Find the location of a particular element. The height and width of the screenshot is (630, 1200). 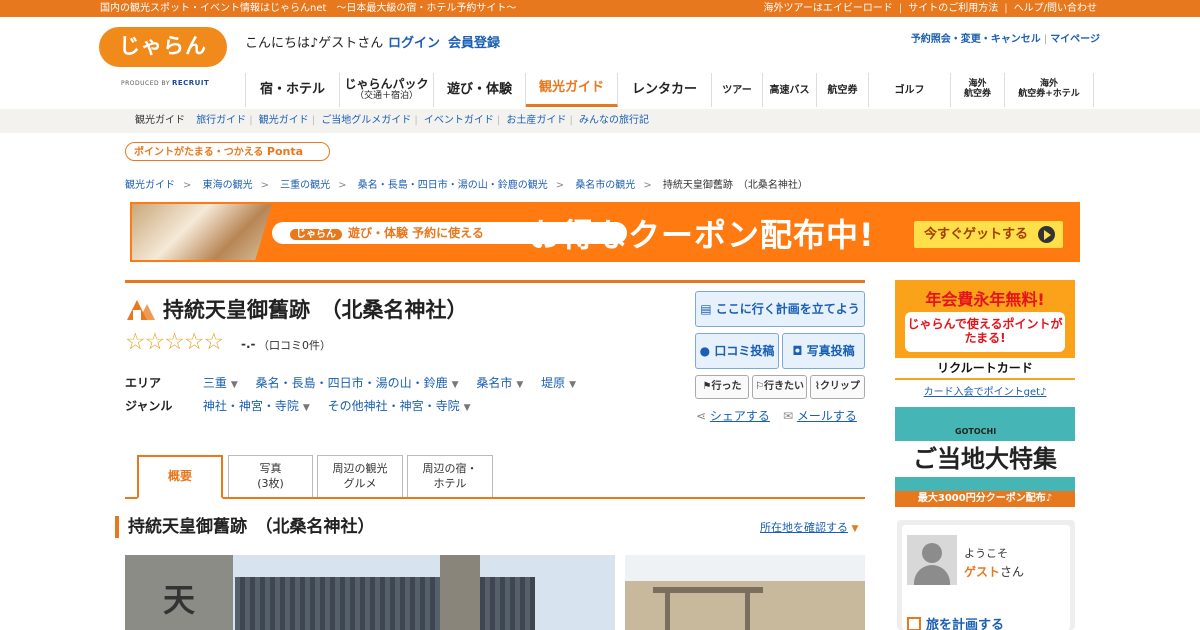

tab-bar: 概要 写真 (3枚) 周辺の観光 グルメ 周辺の宿・ ホテル is located at coordinates (495, 477).